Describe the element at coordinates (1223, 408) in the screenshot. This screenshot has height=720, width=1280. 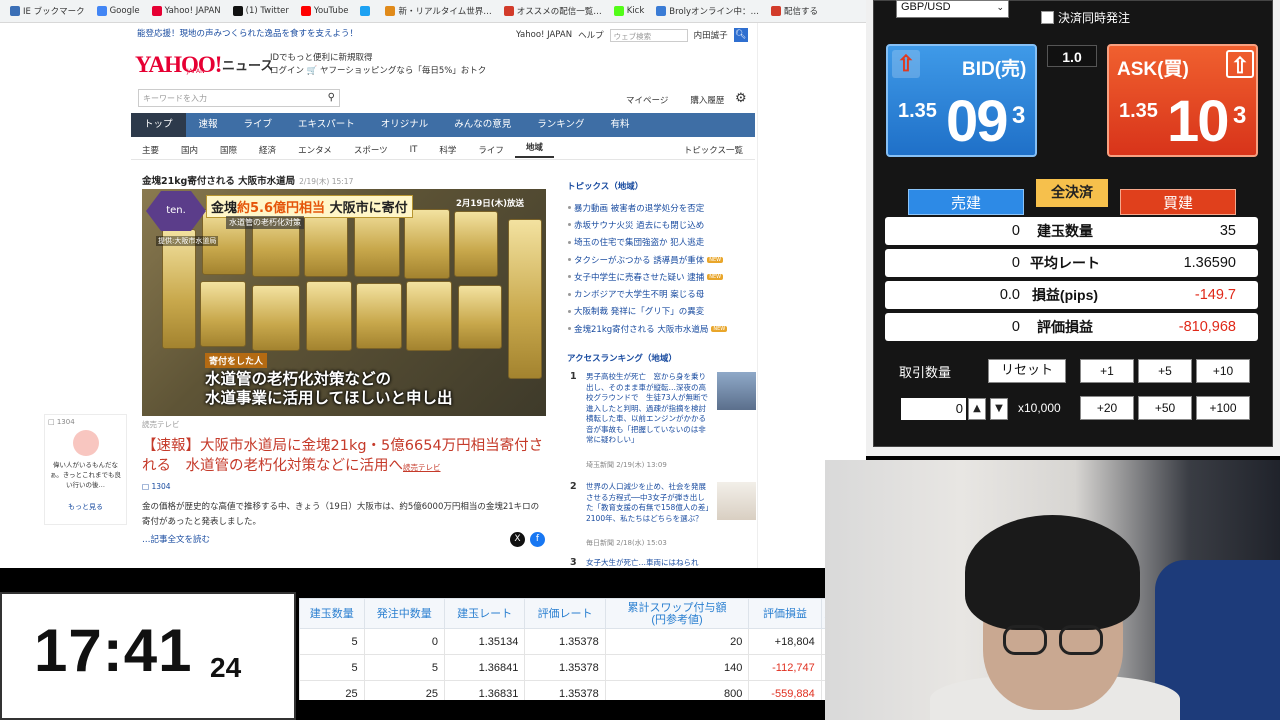
I see `add-qty-button: +100` at that location.